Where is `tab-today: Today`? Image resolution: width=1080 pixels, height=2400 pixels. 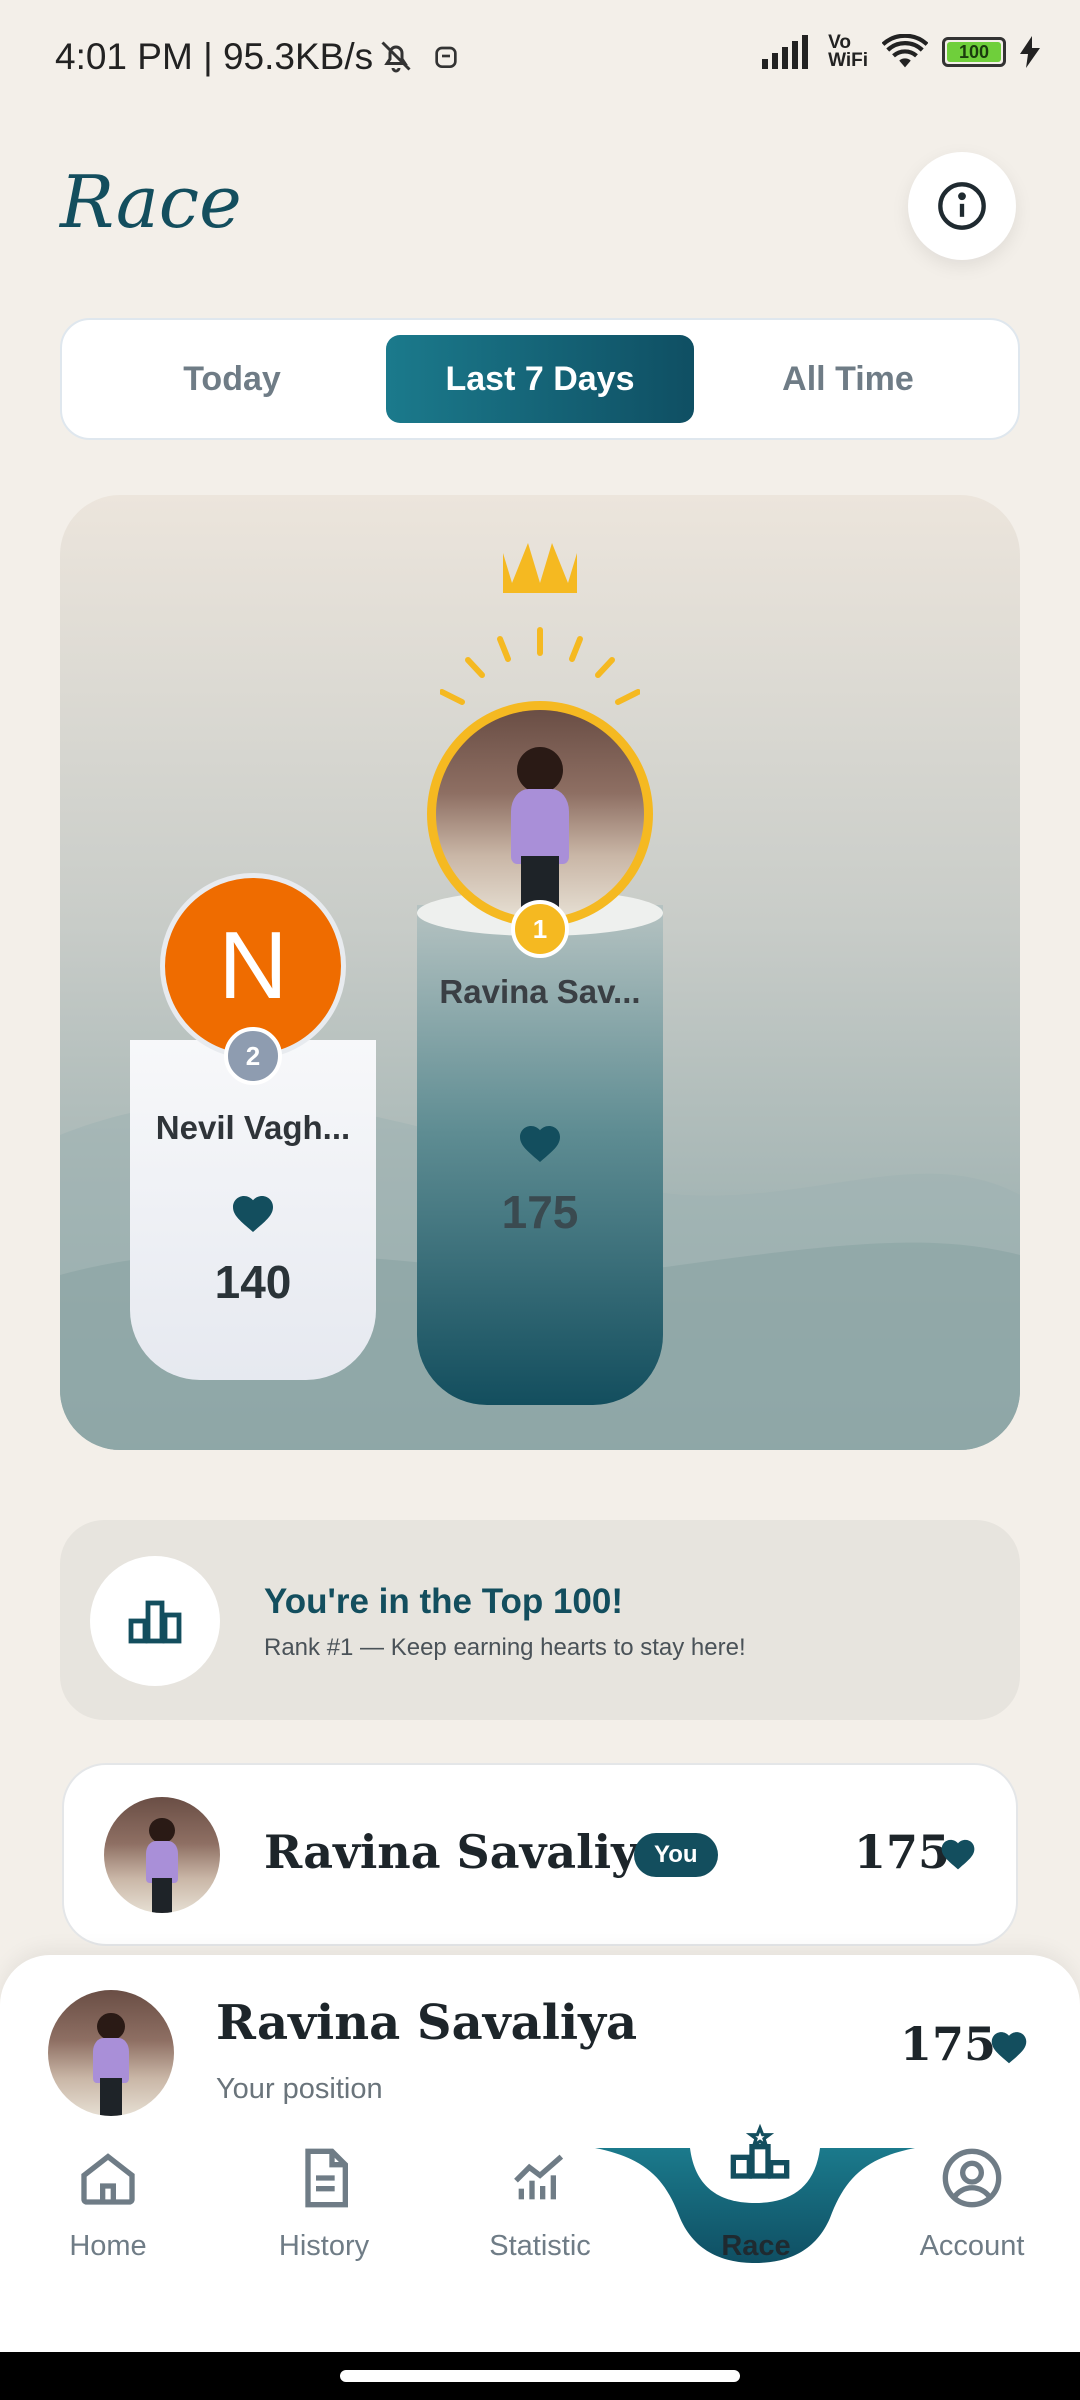 tab-today: Today is located at coordinates (232, 379).